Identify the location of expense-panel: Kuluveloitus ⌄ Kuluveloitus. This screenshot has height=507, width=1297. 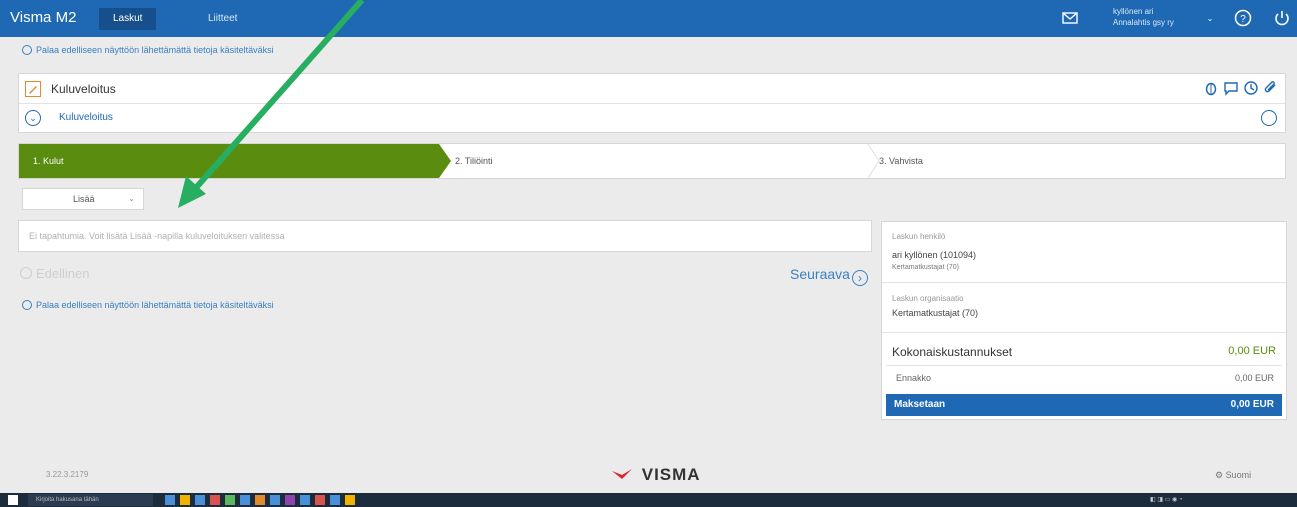
(652, 103).